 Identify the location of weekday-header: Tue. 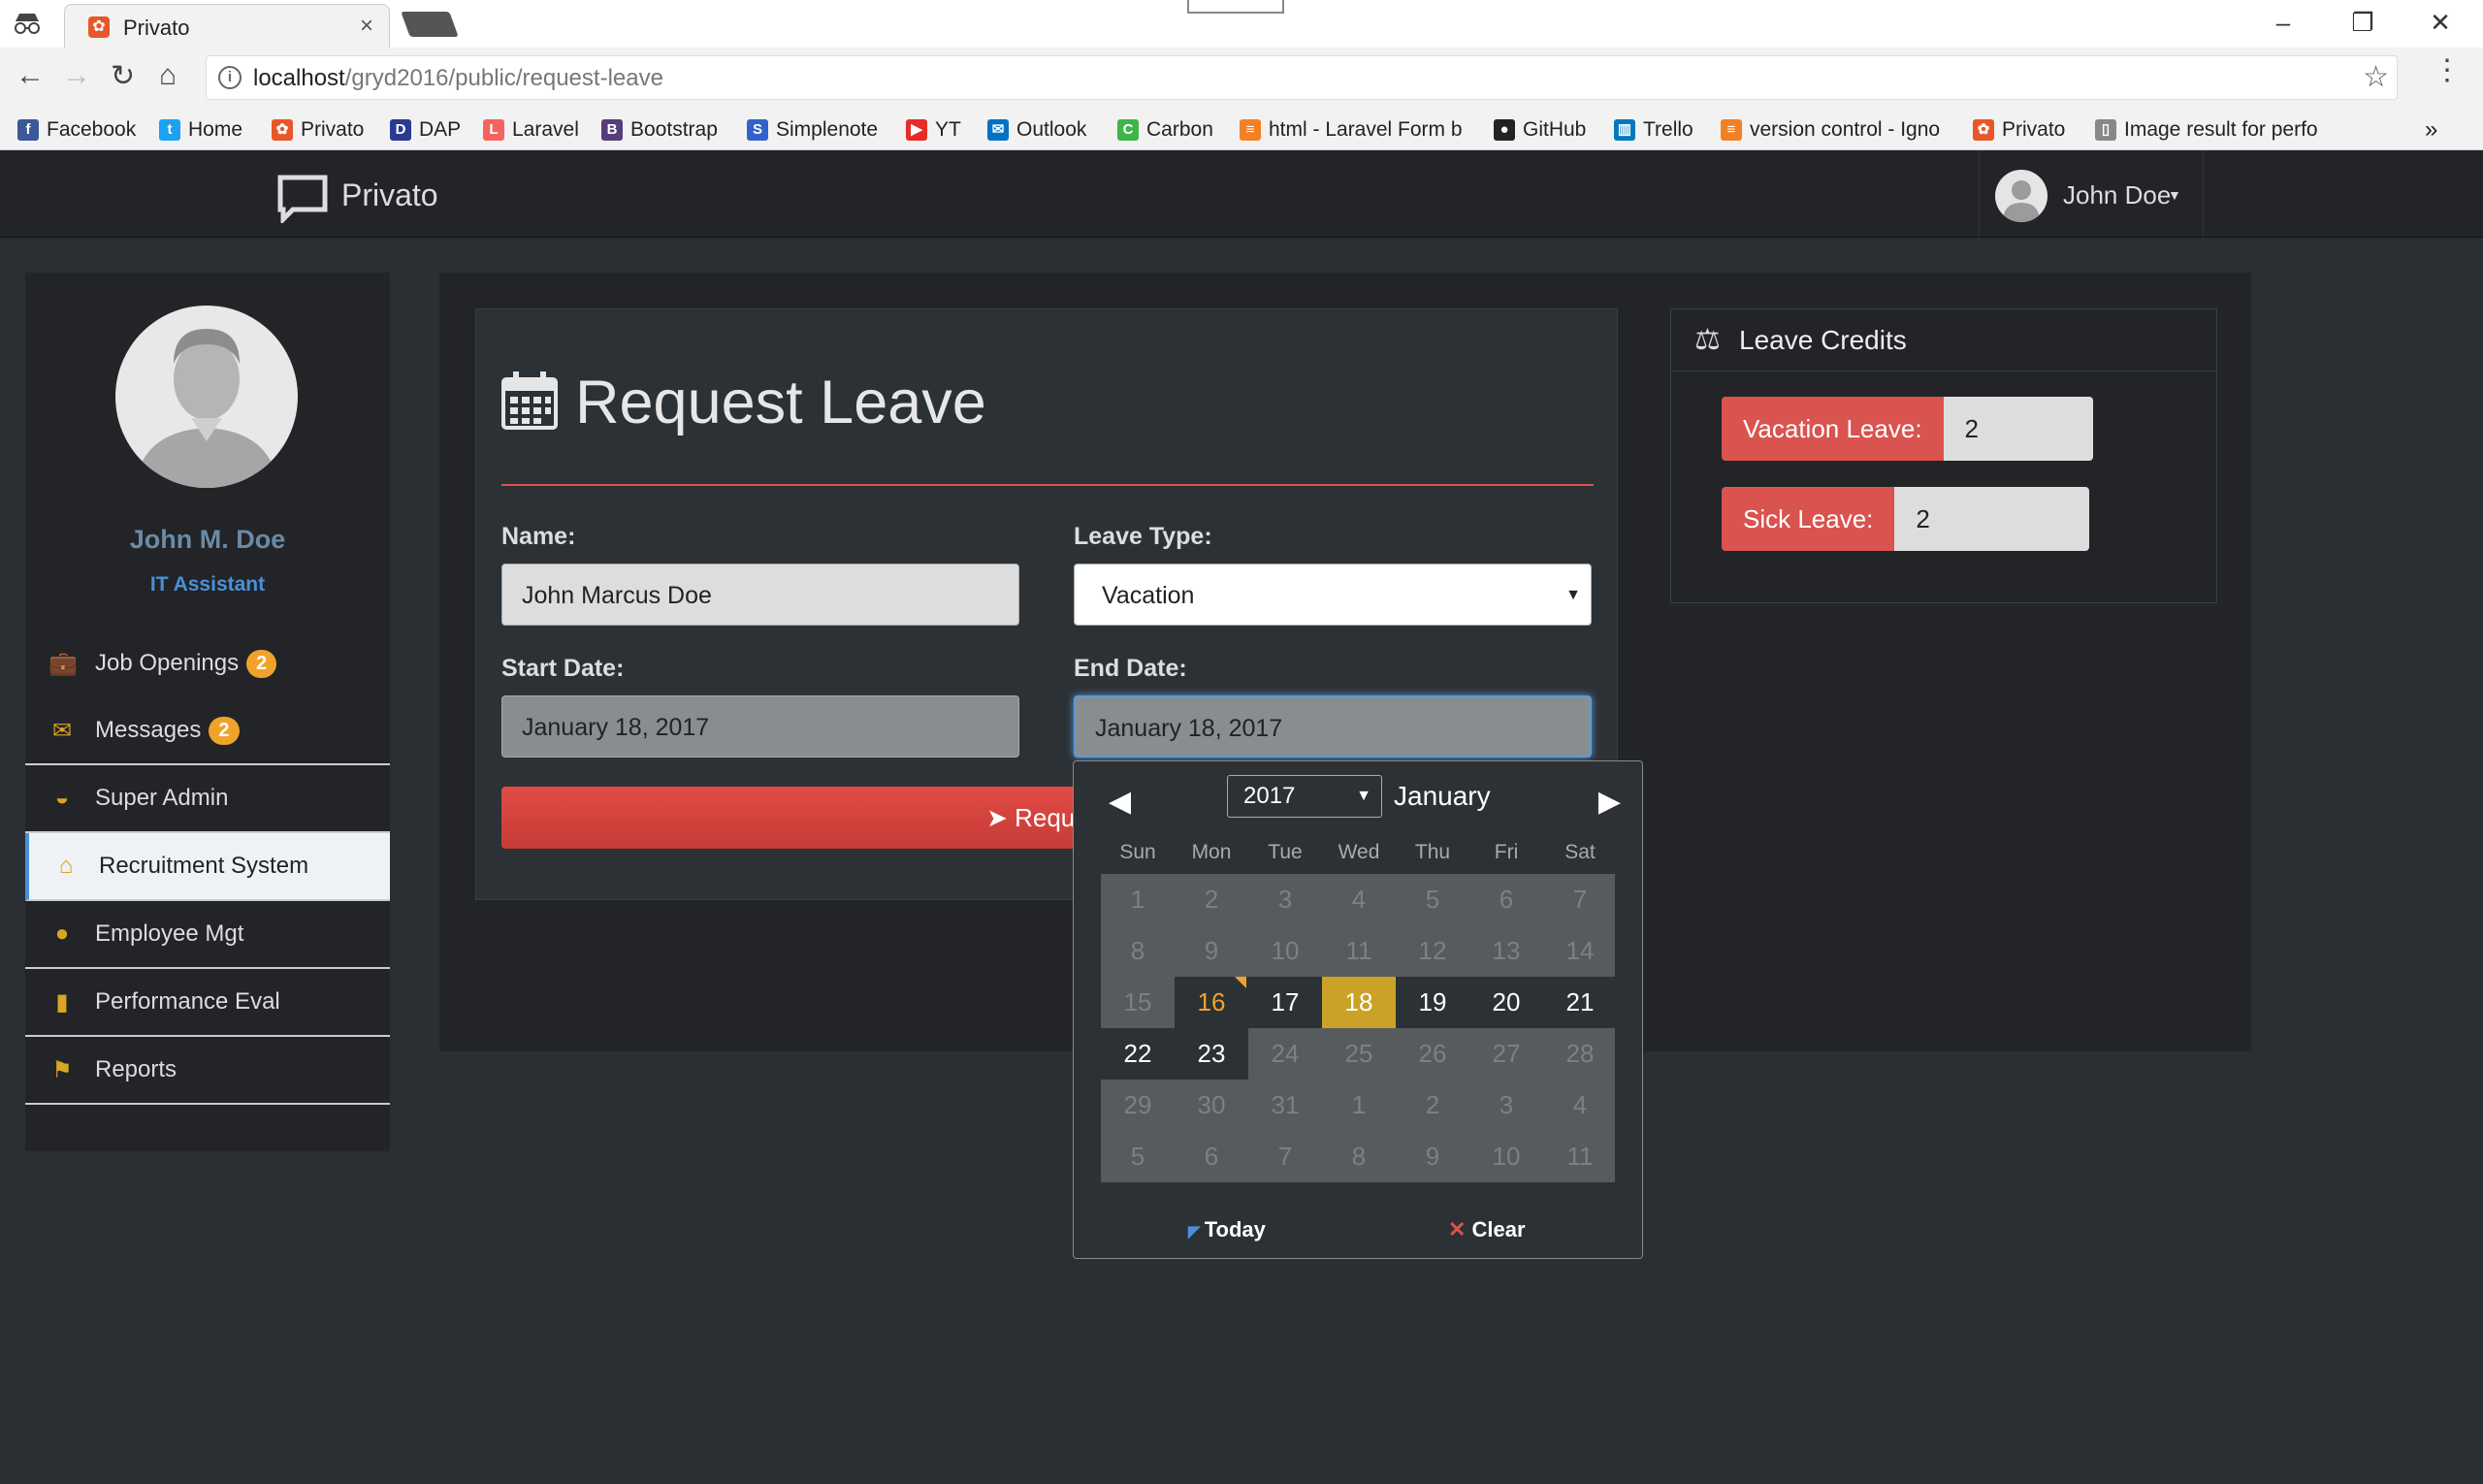
(1286, 852).